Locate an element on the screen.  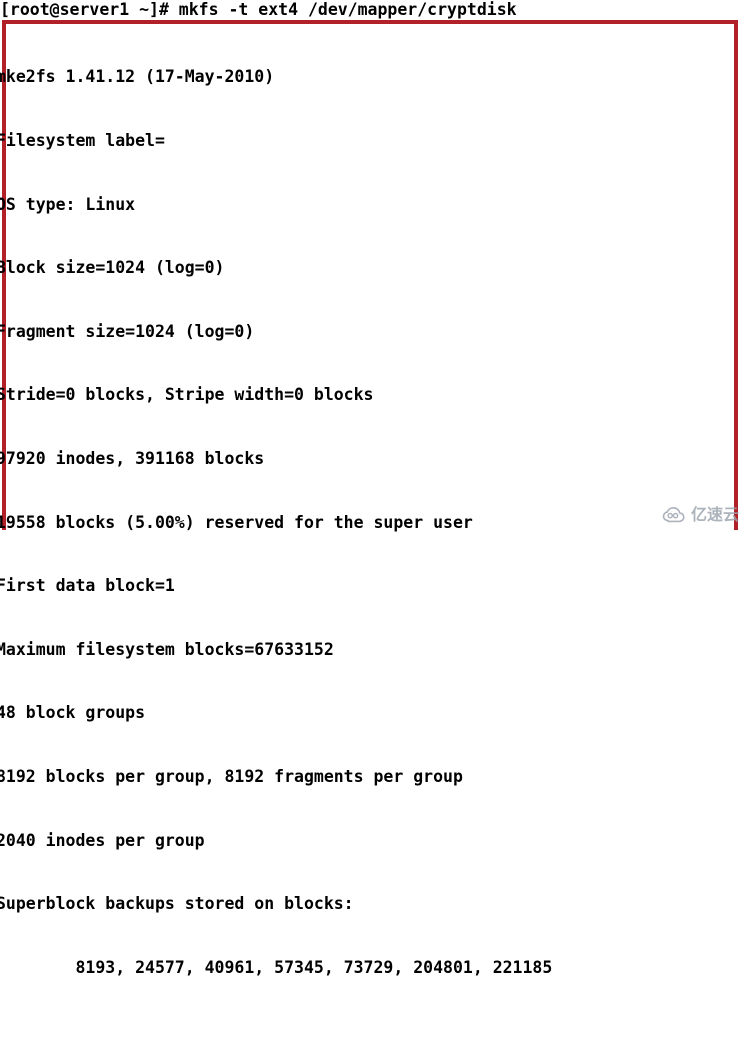
output-line: Superblock backups stored on blocks: is located at coordinates (177, 904).